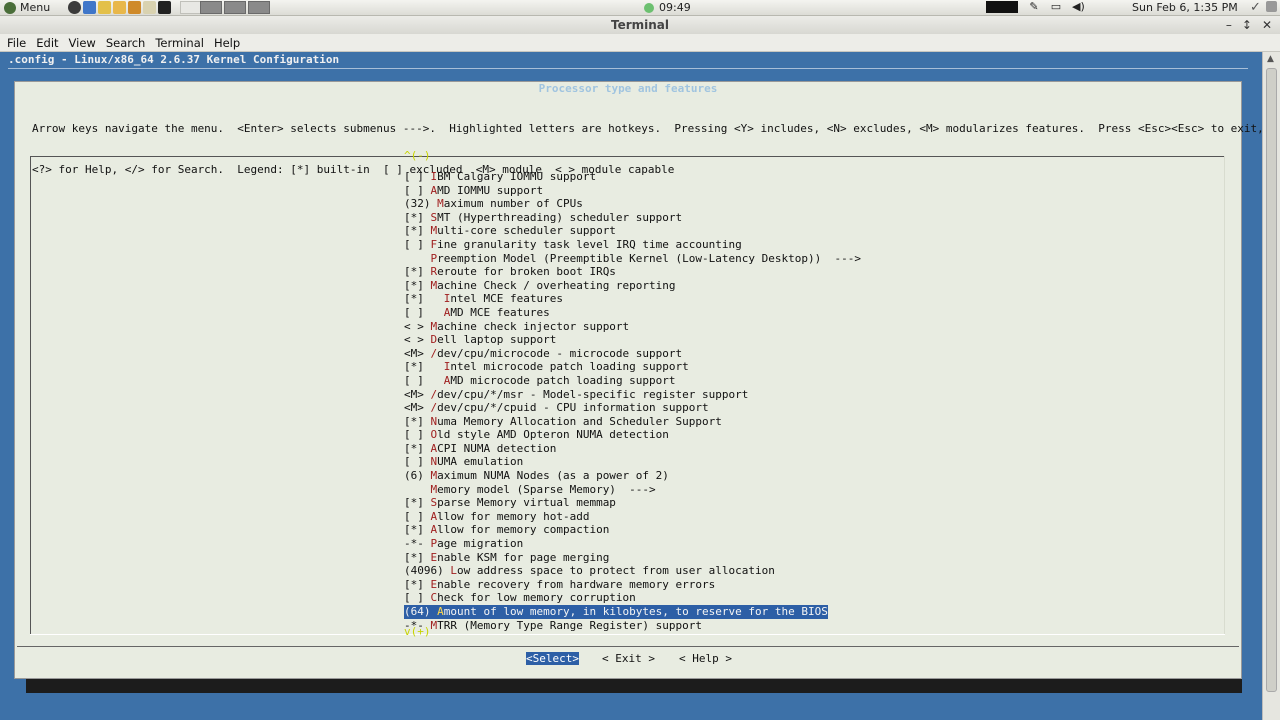 This screenshot has height=720, width=1280. I want to click on close-button: ✕, so click(1267, 25).